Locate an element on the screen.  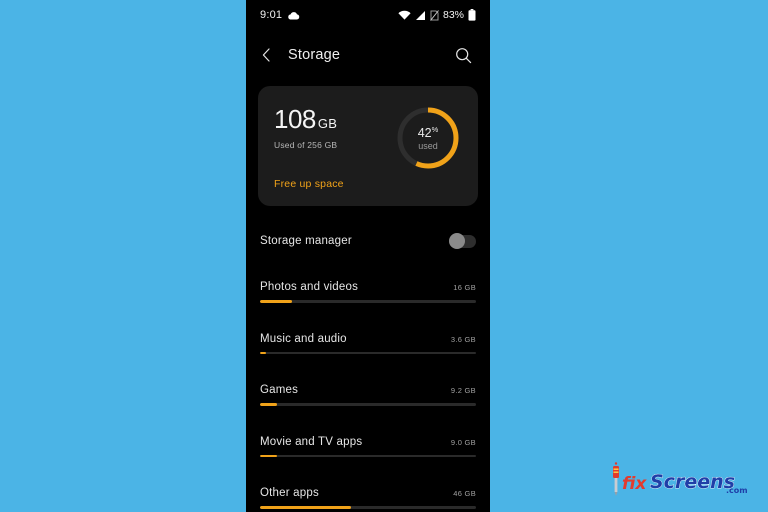
storage-category-row: Other apps 46 GB is located at coordinates (368, 490).